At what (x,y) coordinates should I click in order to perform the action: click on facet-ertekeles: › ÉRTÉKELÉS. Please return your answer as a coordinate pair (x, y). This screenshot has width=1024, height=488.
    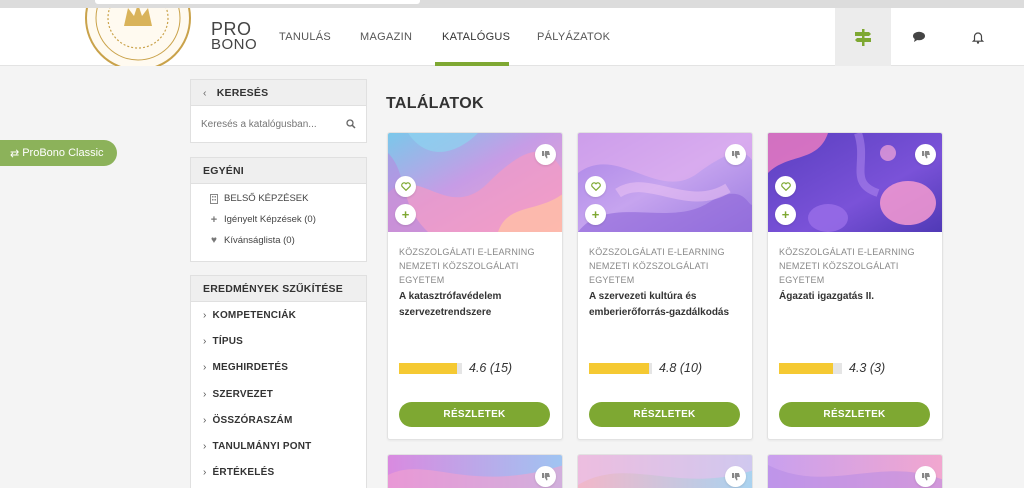
    Looking at the image, I should click on (278, 473).